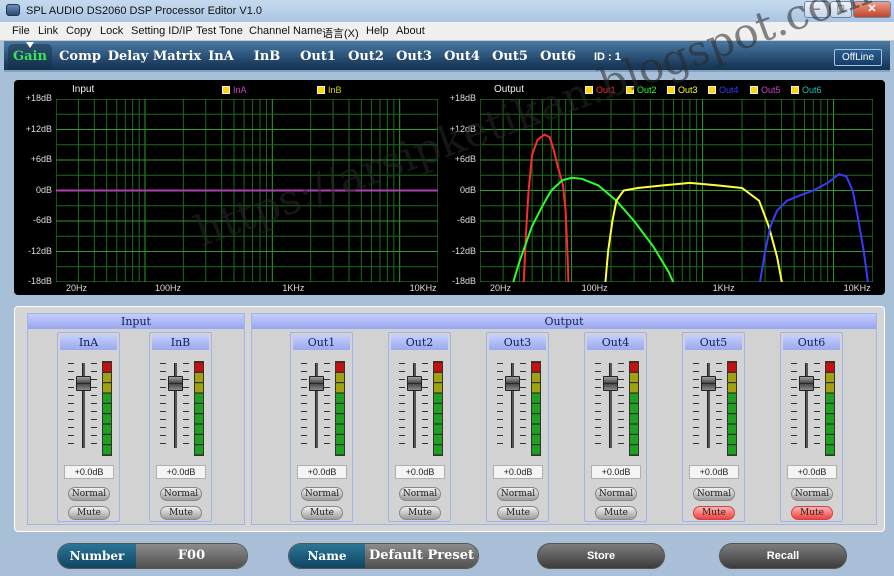 The height and width of the screenshot is (576, 894). I want to click on legend-out3: Out3, so click(682, 90).